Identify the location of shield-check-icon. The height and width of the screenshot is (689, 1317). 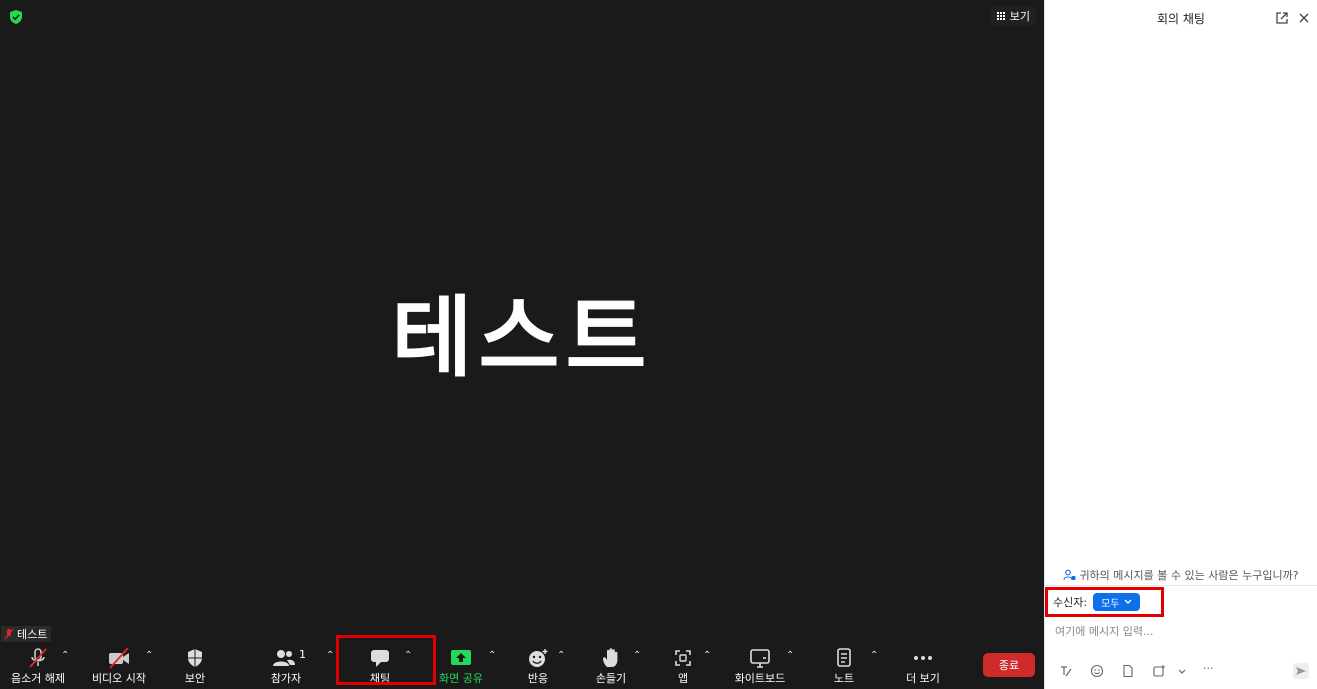
(16, 17).